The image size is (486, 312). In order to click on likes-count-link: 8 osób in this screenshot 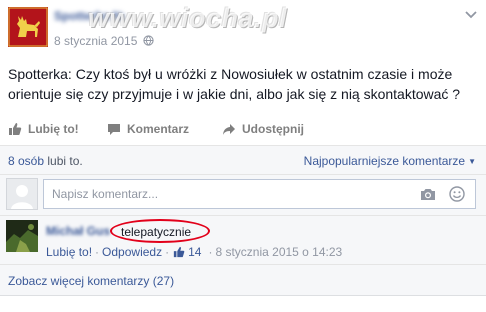, I will do `click(26, 161)`.